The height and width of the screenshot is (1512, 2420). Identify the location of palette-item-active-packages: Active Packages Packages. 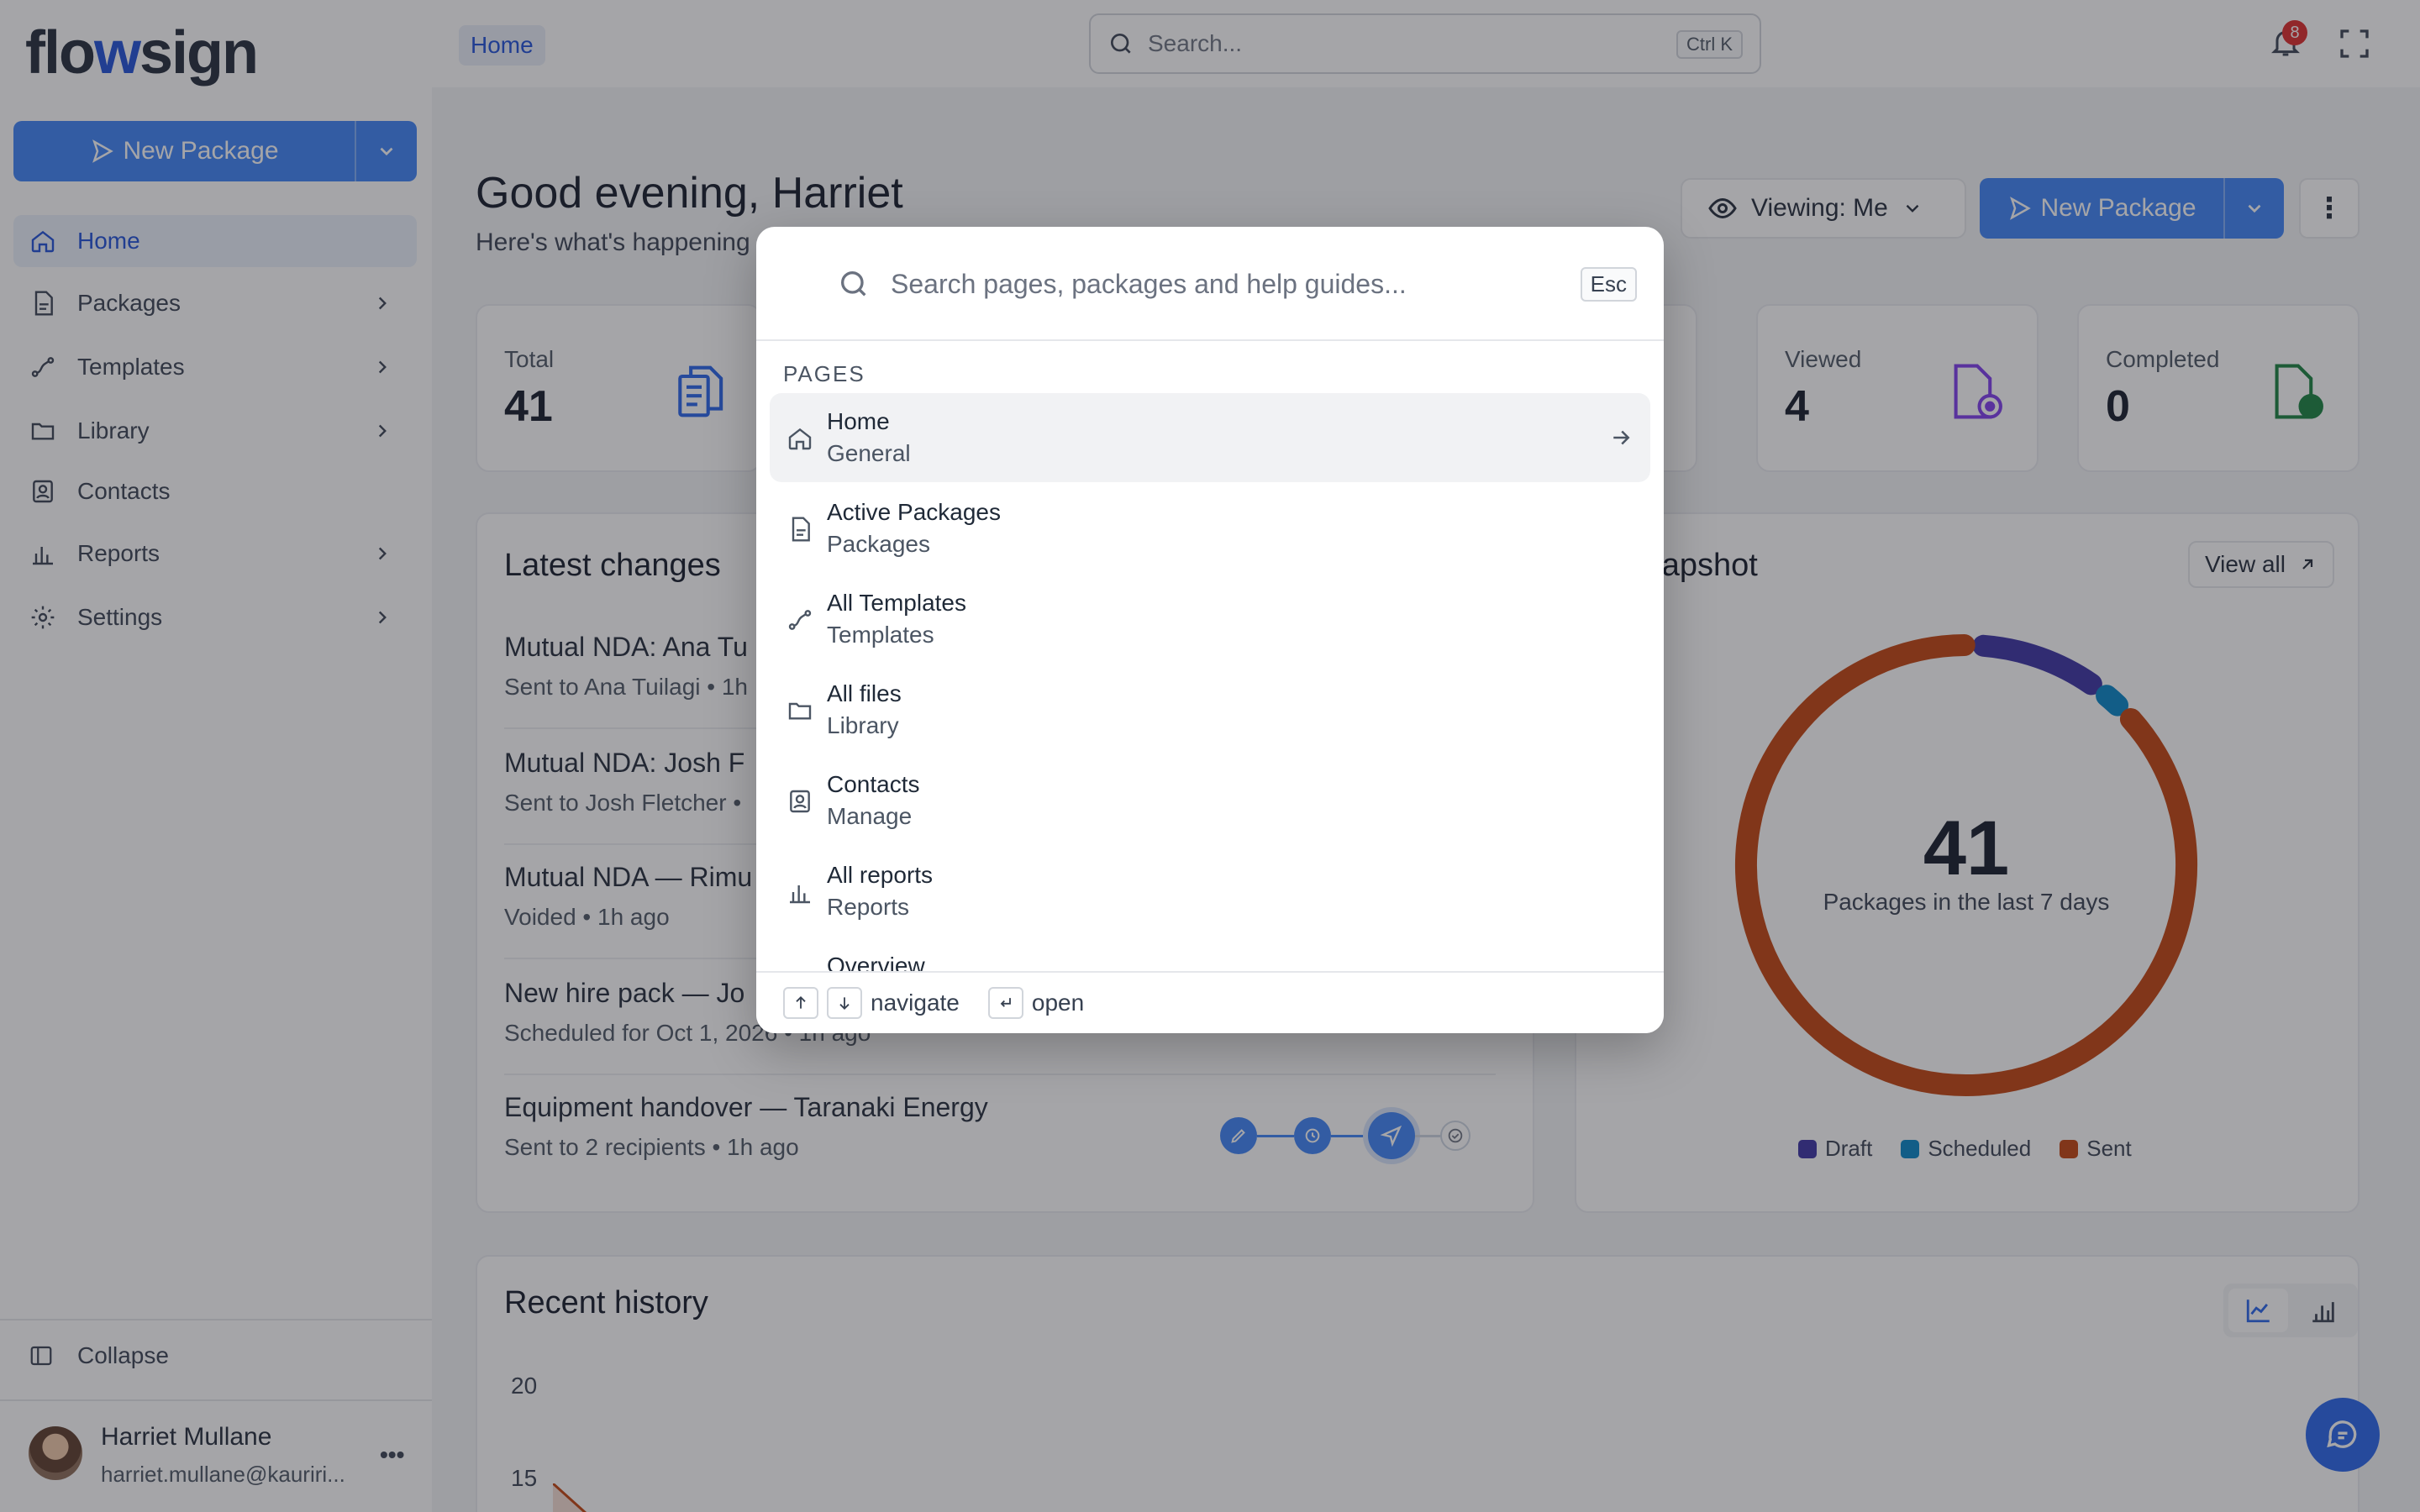
(1210, 528).